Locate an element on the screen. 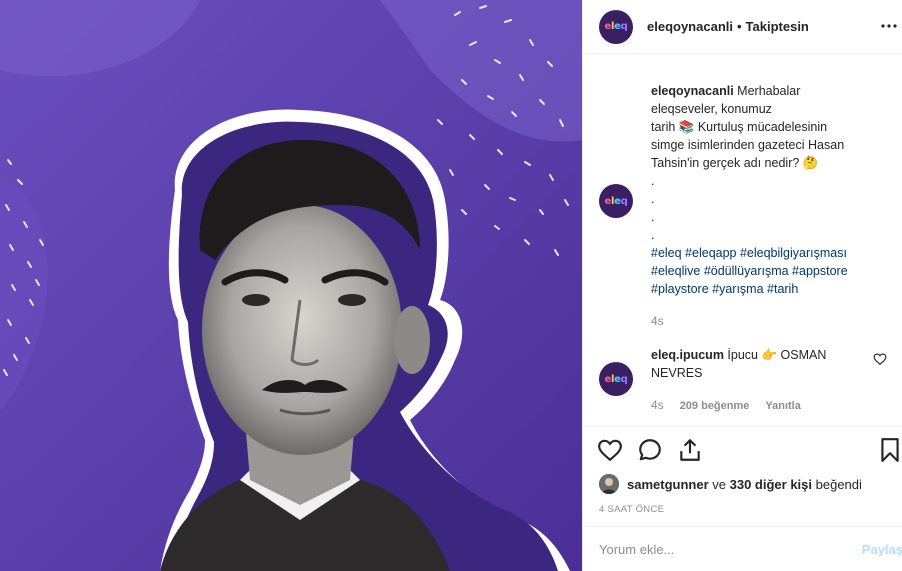 The image size is (902, 571). header-username: eleqoynacanli is located at coordinates (690, 26).